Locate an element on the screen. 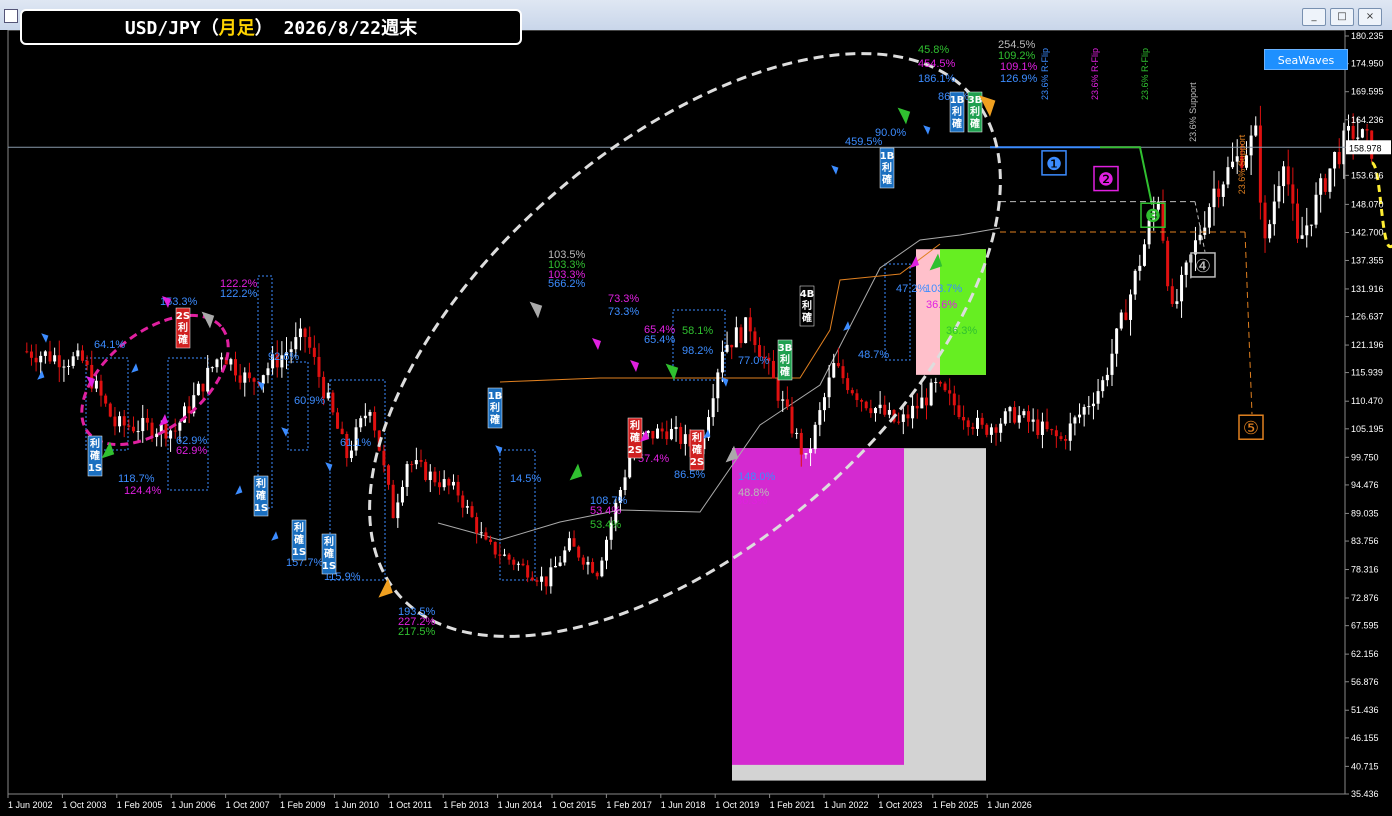 Image resolution: width=1392 pixels, height=816 pixels. x-tick-label: 1 Feb 2013 is located at coordinates (466, 805).